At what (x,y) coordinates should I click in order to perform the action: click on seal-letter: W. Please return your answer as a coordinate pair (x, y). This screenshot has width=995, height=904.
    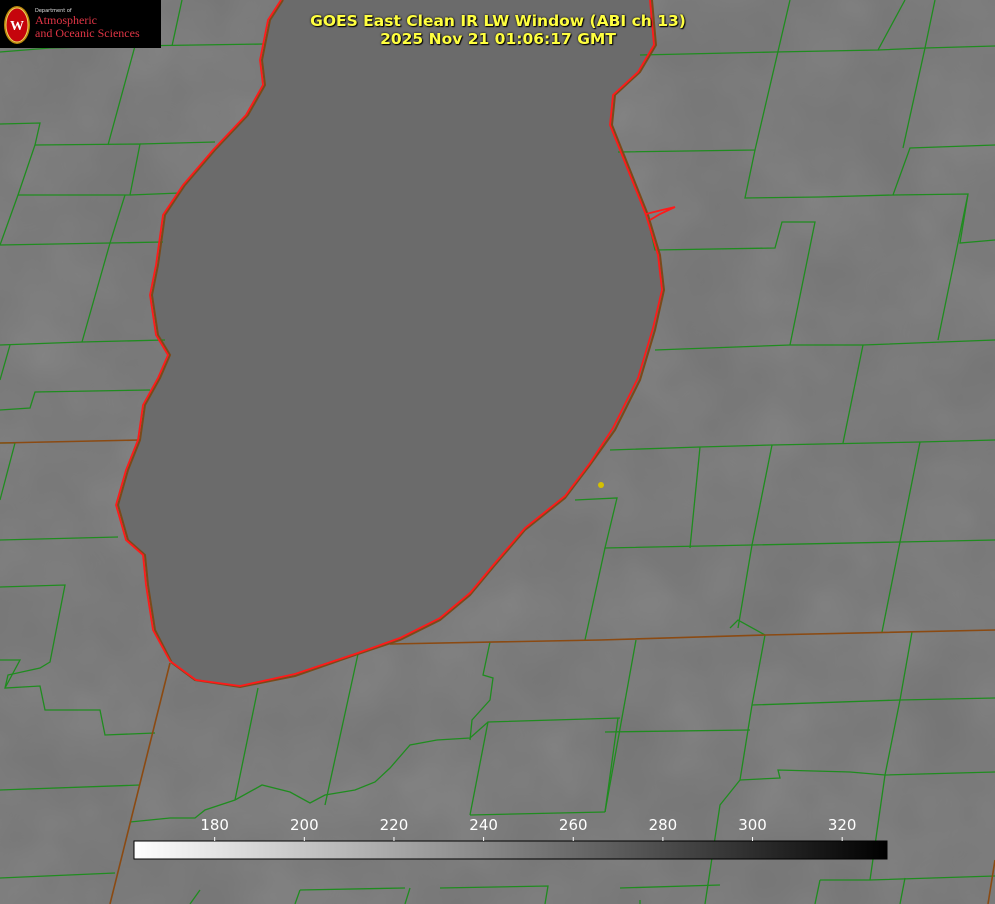
    Looking at the image, I should click on (17, 26).